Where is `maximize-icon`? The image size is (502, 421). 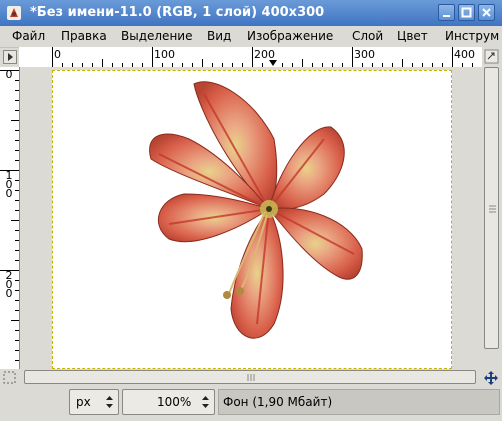 maximize-icon is located at coordinates (466, 12).